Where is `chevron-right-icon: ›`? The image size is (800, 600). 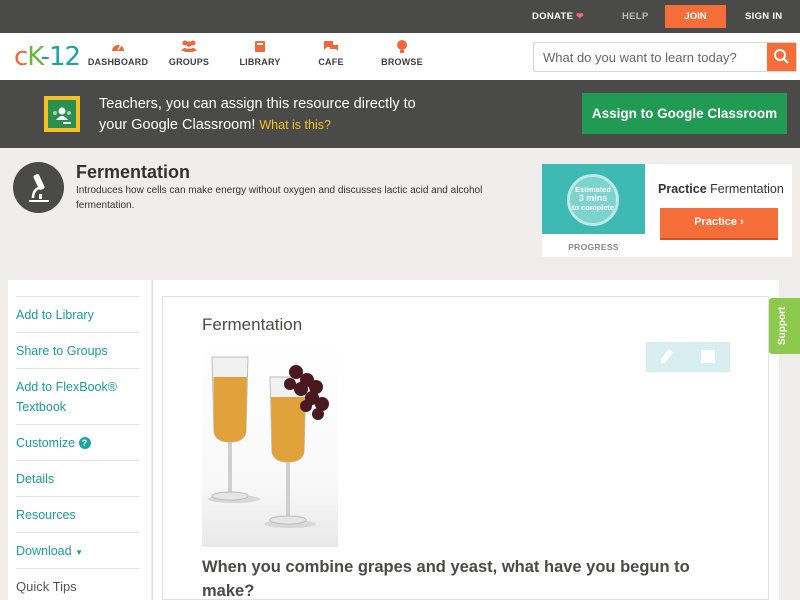
chevron-right-icon: › is located at coordinates (742, 222).